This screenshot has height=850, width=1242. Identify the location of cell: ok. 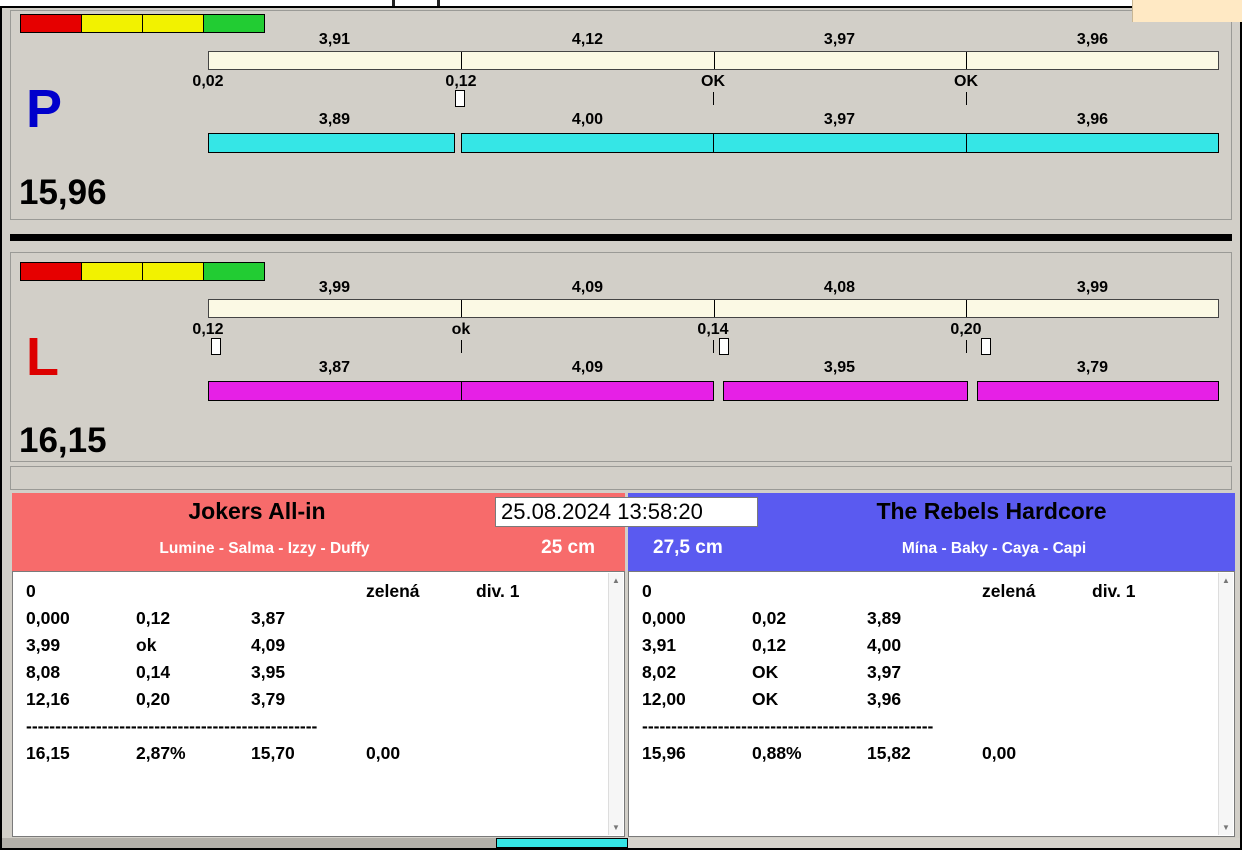
(146, 645).